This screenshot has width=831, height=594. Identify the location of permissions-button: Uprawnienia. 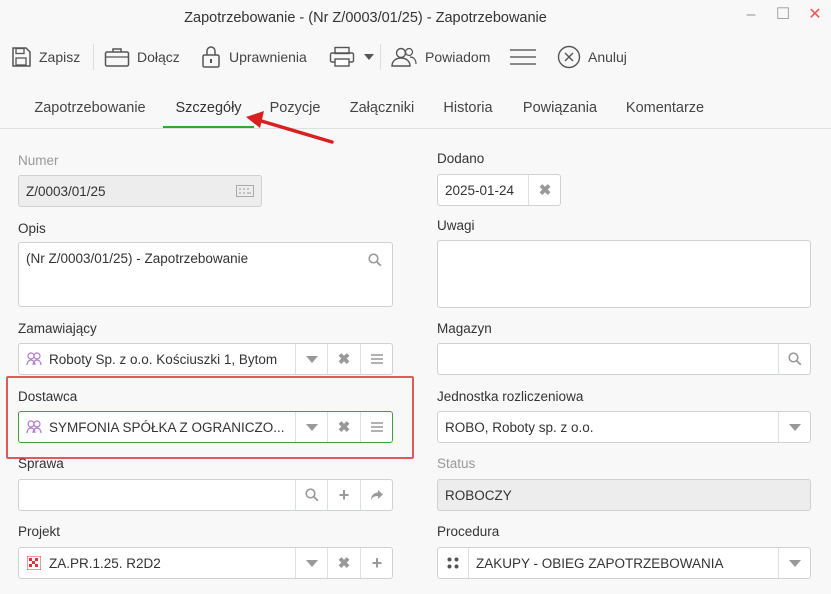
(253, 57).